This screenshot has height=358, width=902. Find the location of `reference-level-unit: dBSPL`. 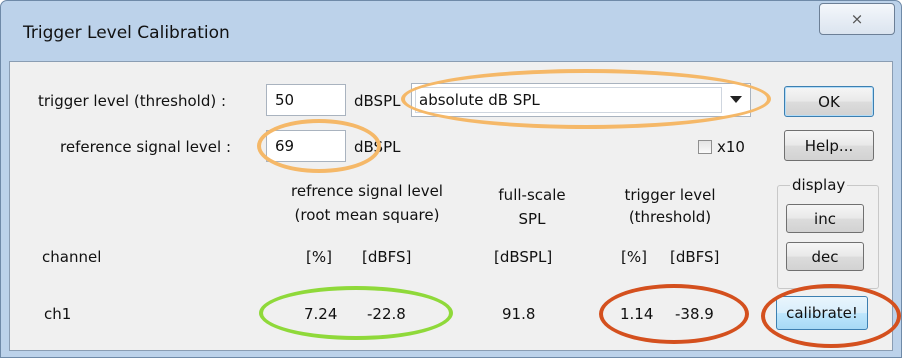

reference-level-unit: dBSPL is located at coordinates (377, 147).